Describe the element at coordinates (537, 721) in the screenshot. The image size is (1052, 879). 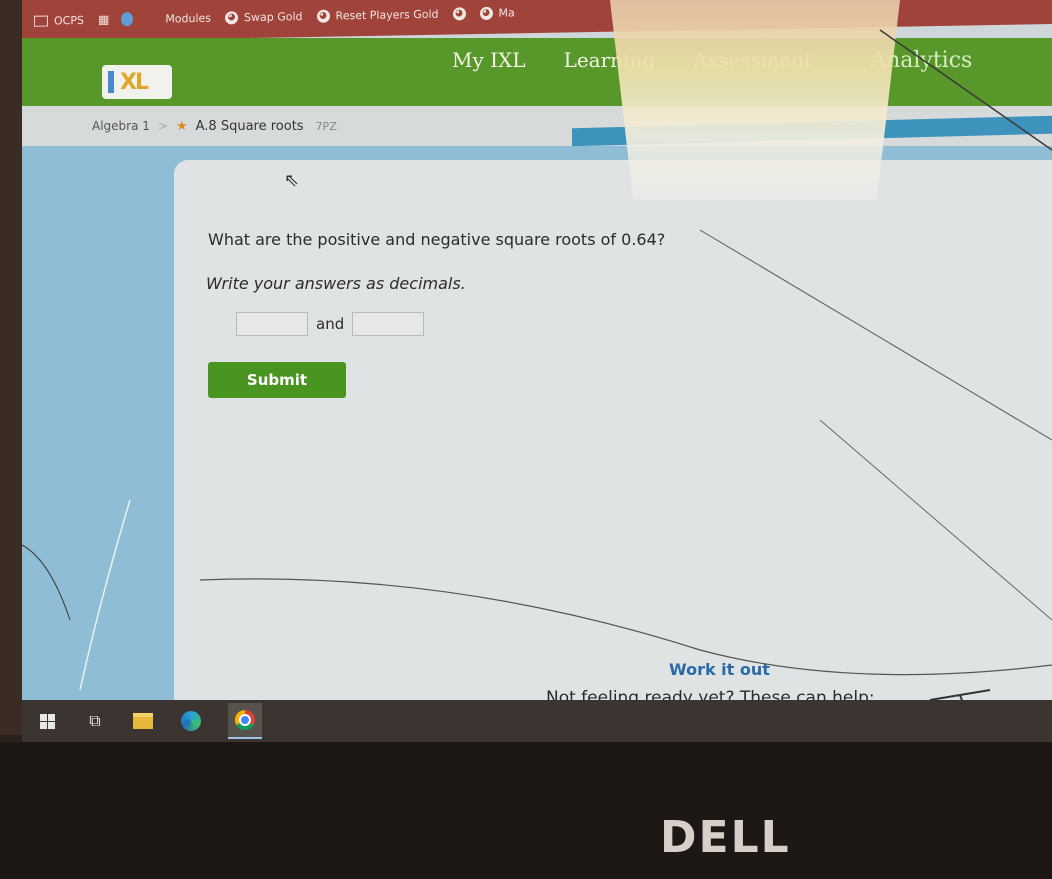
I see `windows-taskbar: ⧉` at that location.